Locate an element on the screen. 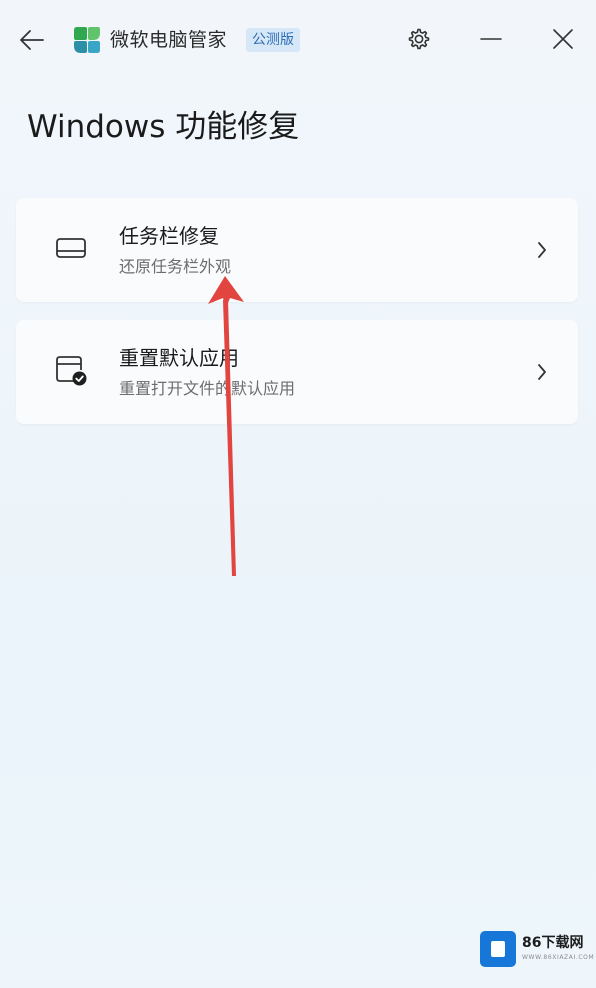 This screenshot has height=988, width=596. minimize-icon is located at coordinates (491, 39).